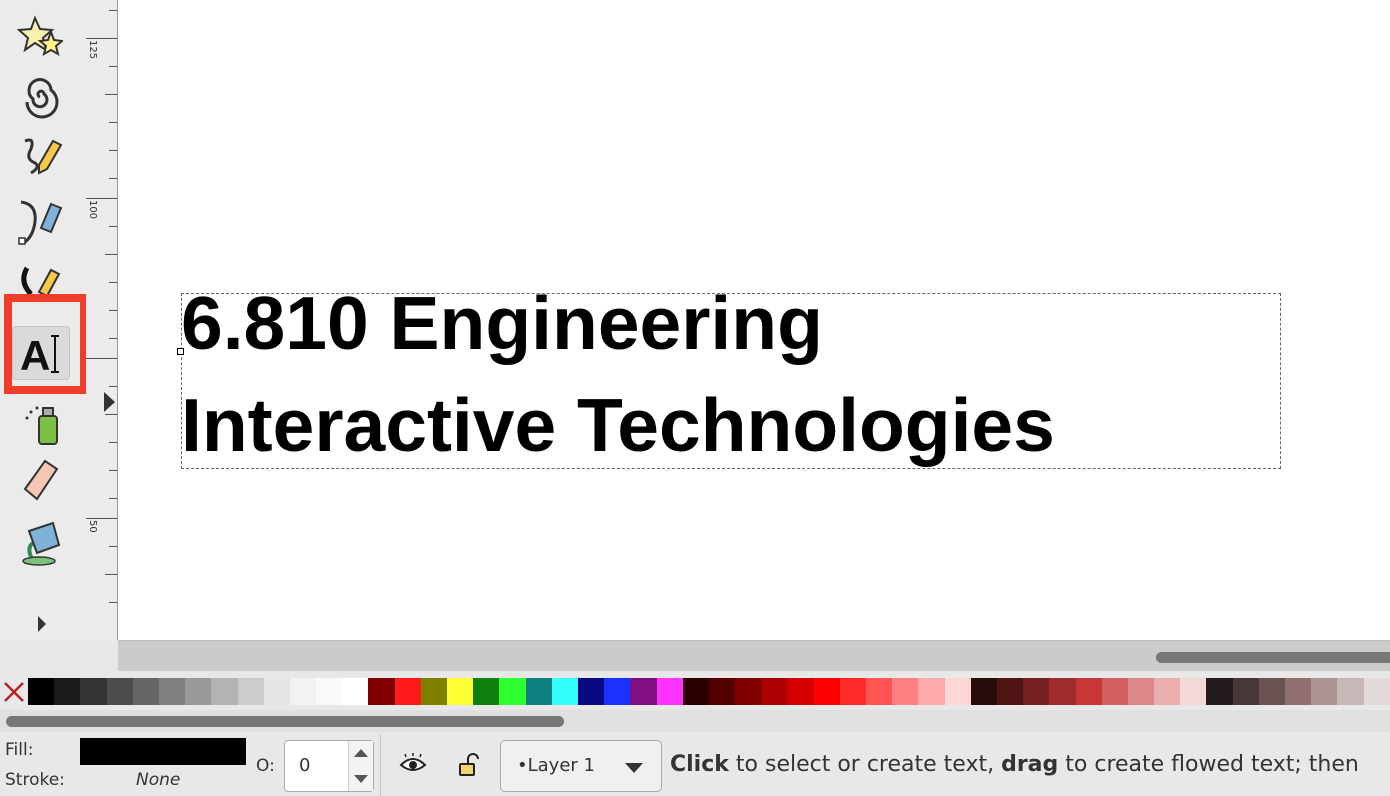 The width and height of the screenshot is (1390, 796). What do you see at coordinates (695, 721) in the screenshot?
I see `palette-scrollbar` at bounding box center [695, 721].